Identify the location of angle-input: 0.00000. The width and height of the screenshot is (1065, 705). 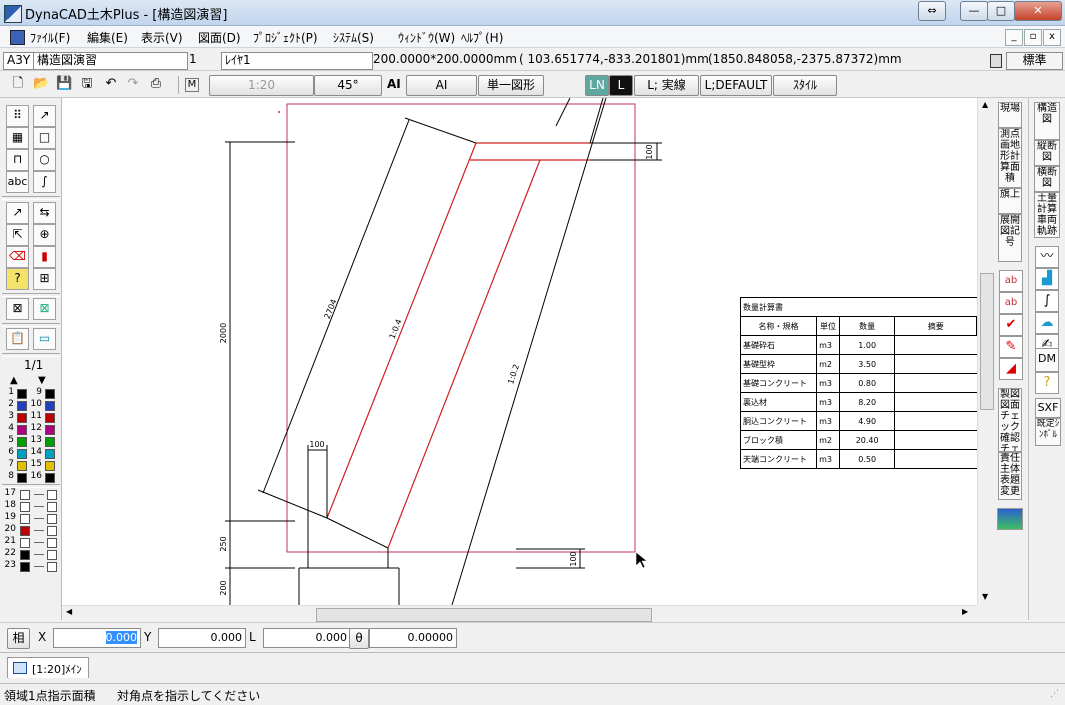
(413, 638).